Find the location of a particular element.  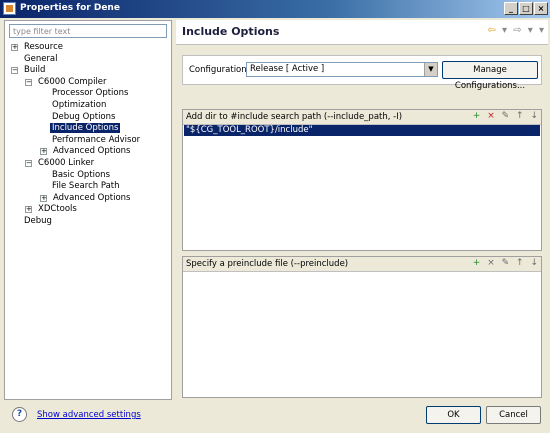

tree-item-label: XDCtools is located at coordinates (57, 209).